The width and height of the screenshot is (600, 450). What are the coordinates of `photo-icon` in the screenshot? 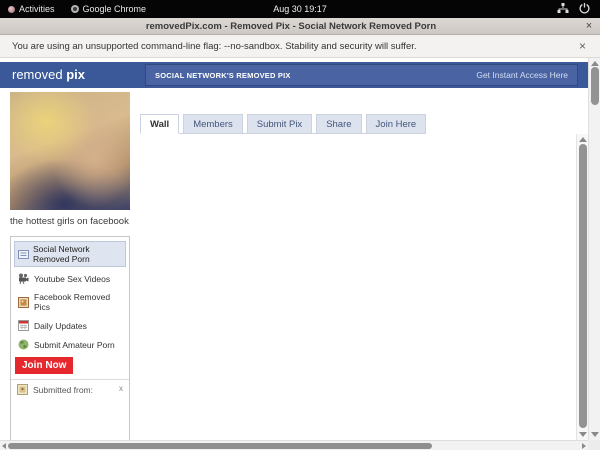 It's located at (23, 302).